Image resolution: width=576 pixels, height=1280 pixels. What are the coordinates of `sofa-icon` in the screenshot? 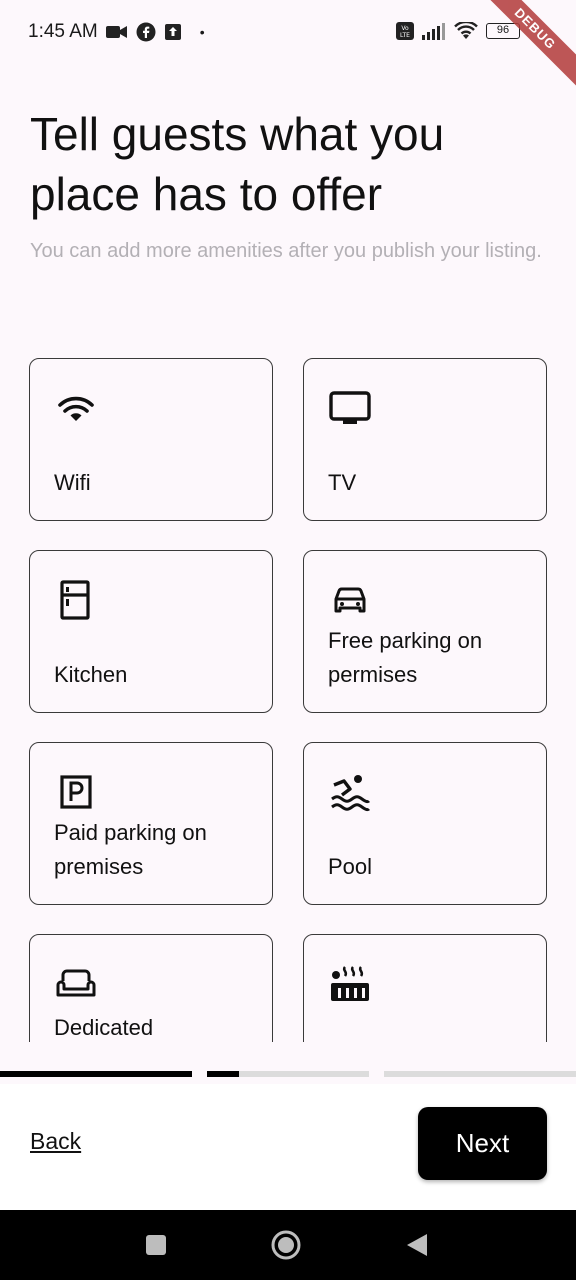 It's located at (76, 983).